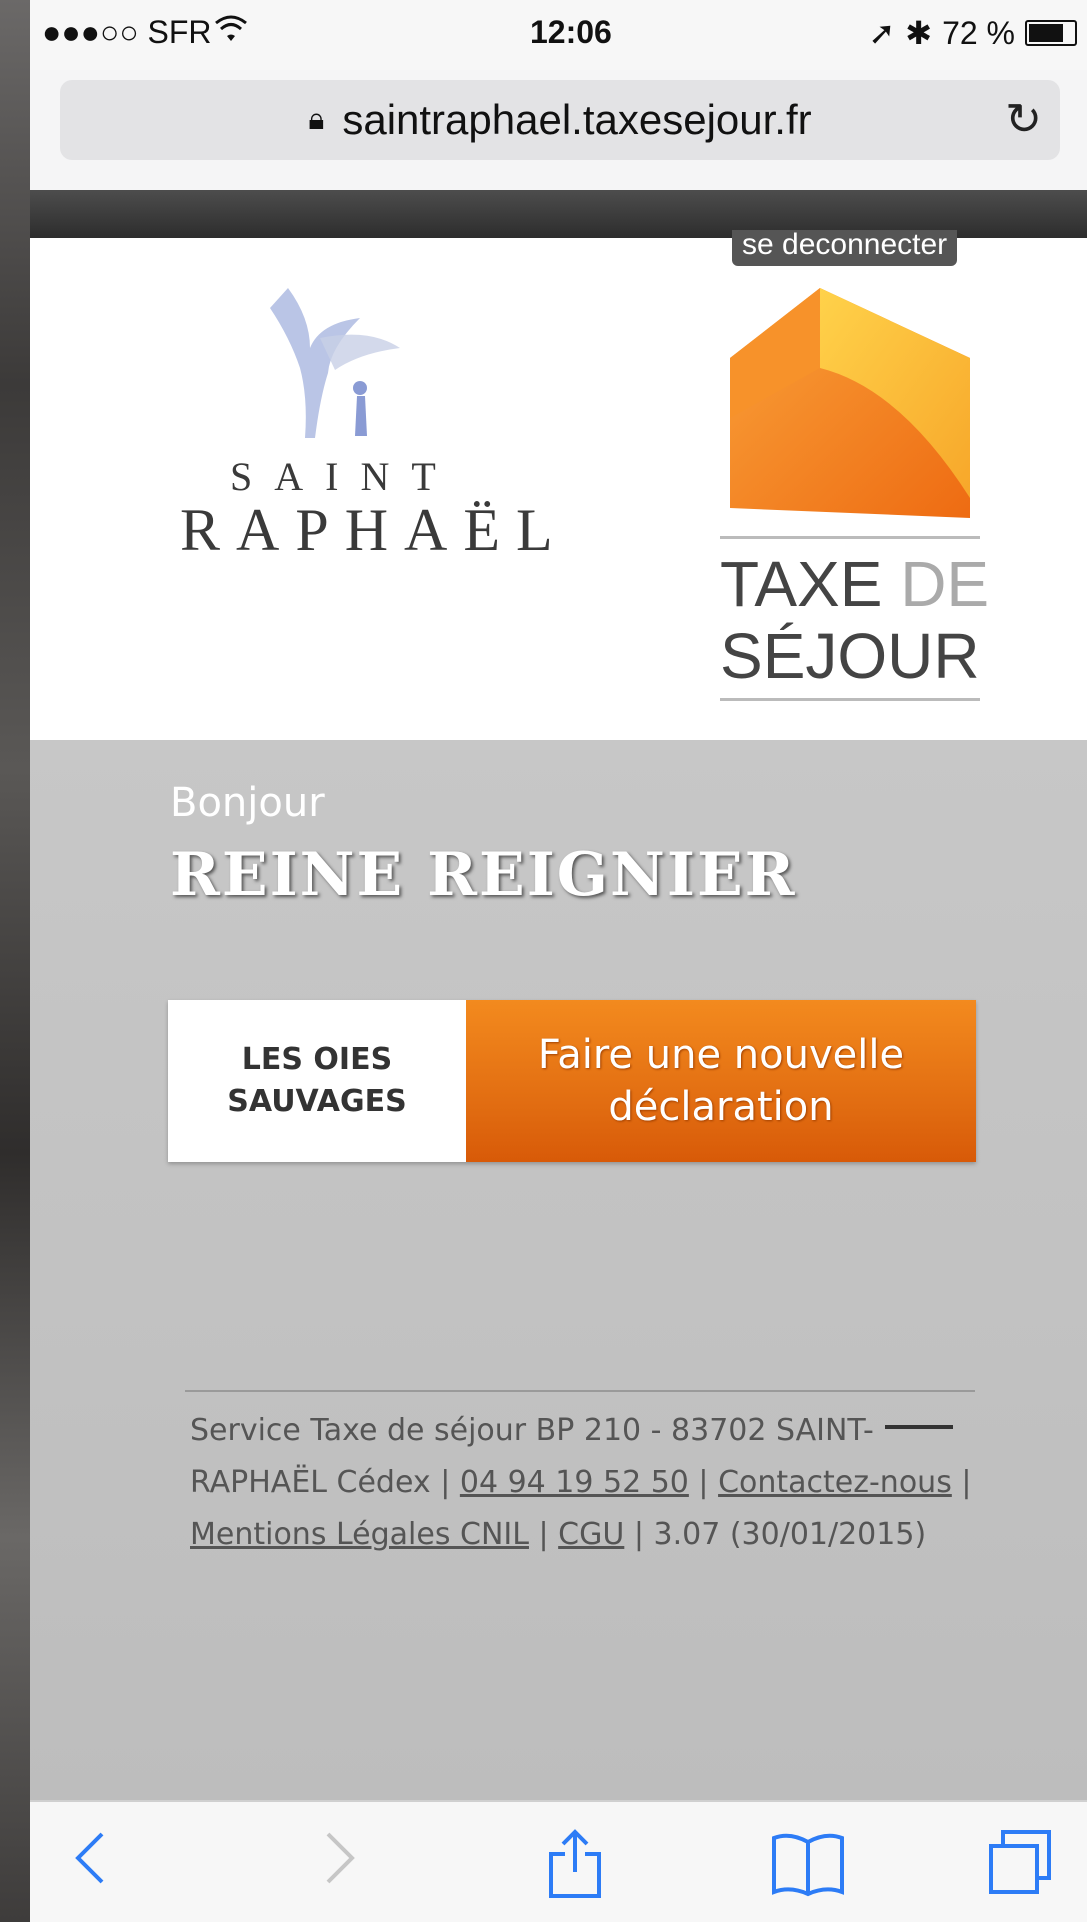 The width and height of the screenshot is (1087, 1922). What do you see at coordinates (340, 1863) in the screenshot?
I see `forward-icon` at bounding box center [340, 1863].